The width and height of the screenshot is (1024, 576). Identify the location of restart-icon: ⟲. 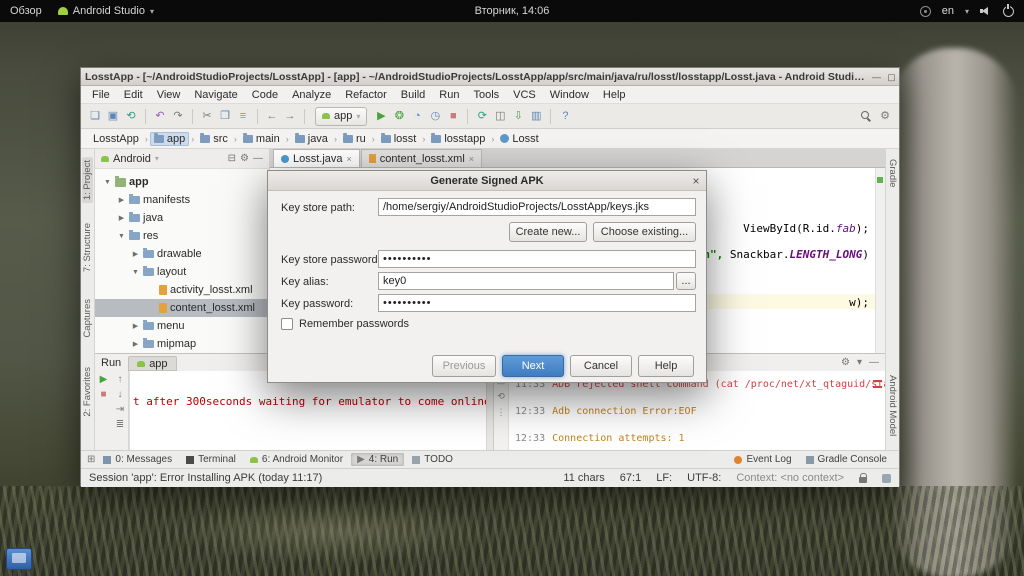
(501, 396).